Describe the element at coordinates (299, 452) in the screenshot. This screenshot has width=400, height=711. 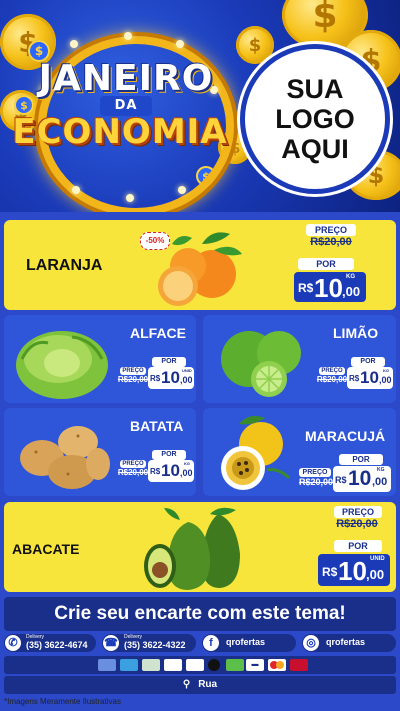
I see `product-card-maracuja: MARACUJÁ POR PREÇO R$20,00 R$ 10 ,00 KG` at that location.